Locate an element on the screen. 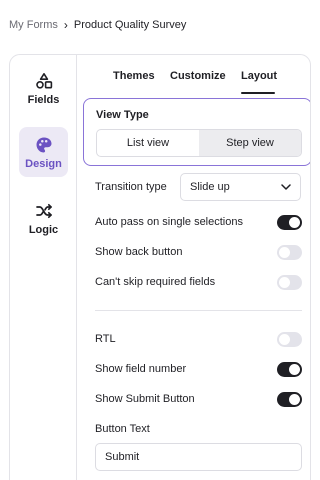 The width and height of the screenshot is (320, 480). chevron-down-icon is located at coordinates (286, 187).